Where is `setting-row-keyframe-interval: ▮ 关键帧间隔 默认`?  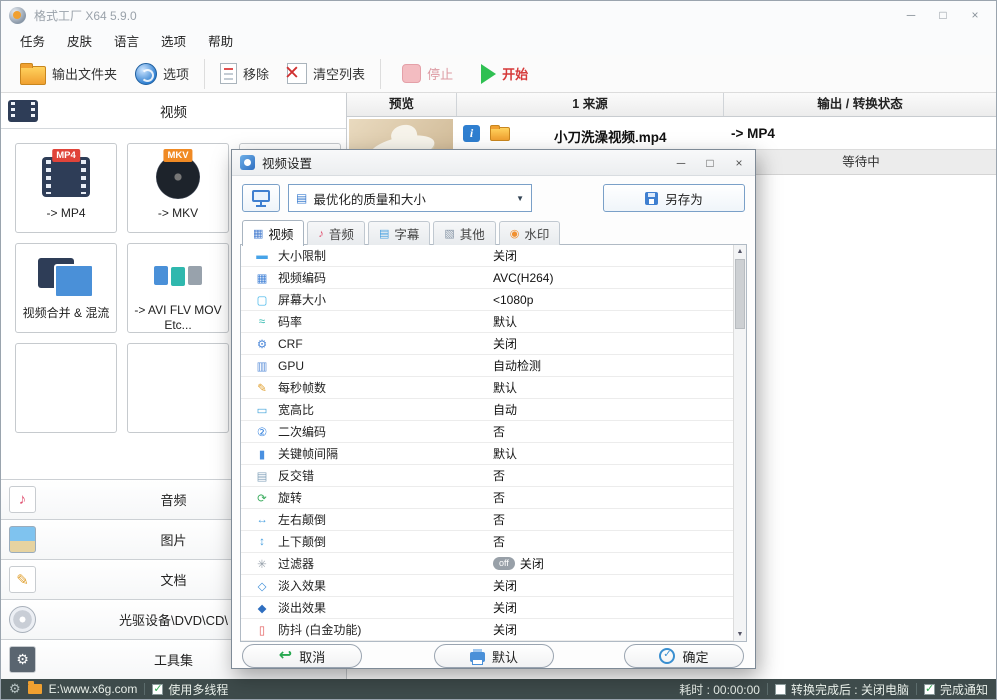 setting-row-keyframe-interval: ▮ 关键帧间隔 默认 is located at coordinates (487, 454).